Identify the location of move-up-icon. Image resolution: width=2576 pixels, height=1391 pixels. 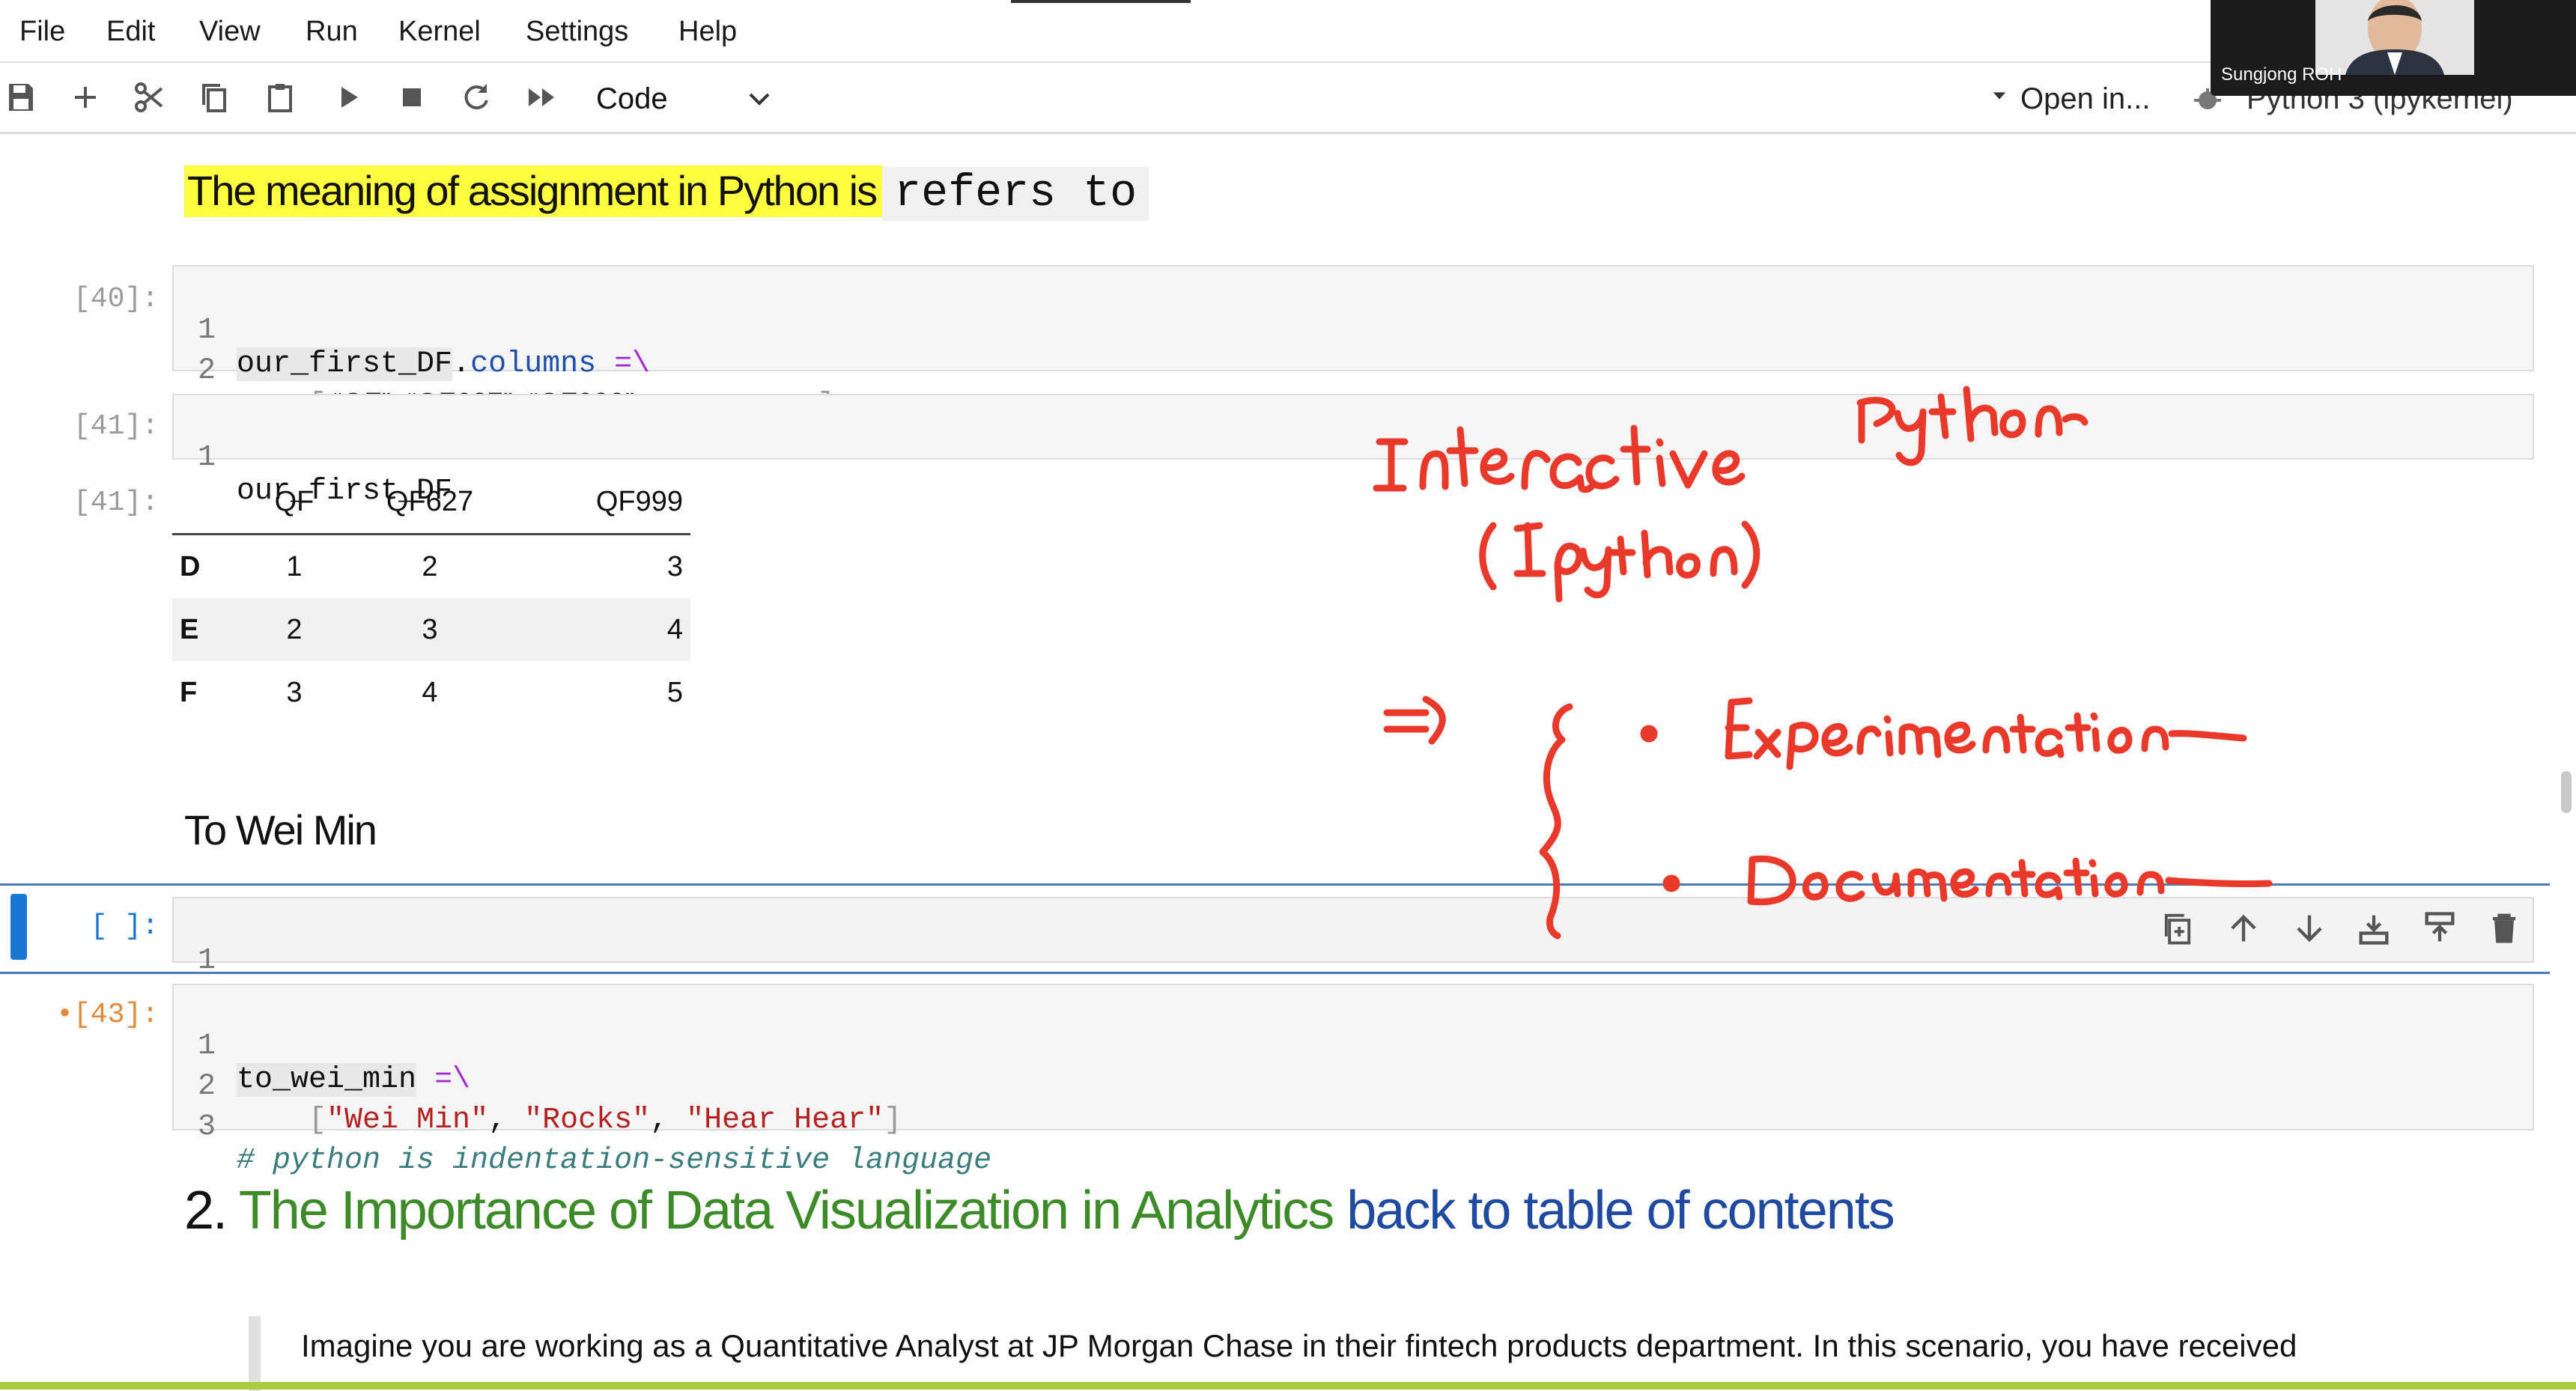
(2243, 928).